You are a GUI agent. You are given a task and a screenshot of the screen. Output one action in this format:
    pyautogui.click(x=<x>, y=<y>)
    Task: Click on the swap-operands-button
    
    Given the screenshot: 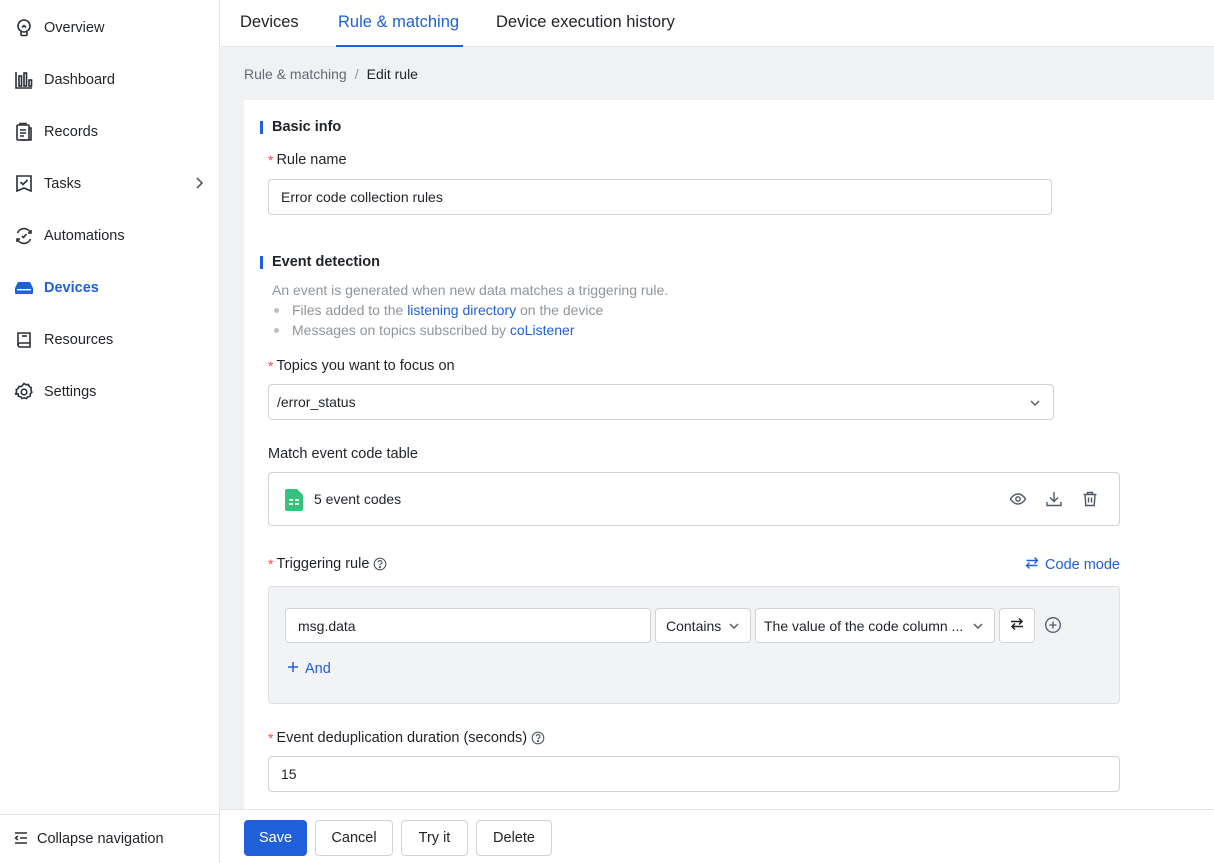 What is the action you would take?
    pyautogui.click(x=1017, y=625)
    